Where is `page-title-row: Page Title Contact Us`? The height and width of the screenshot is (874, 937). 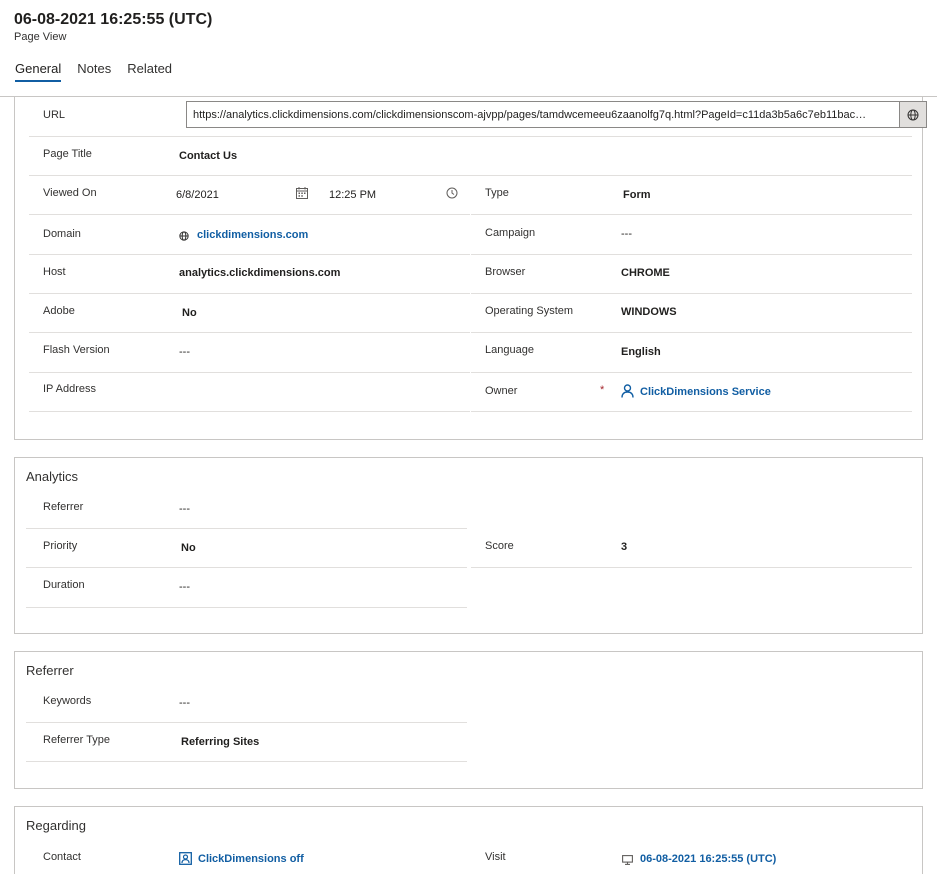 page-title-row: Page Title Contact Us is located at coordinates (470, 156).